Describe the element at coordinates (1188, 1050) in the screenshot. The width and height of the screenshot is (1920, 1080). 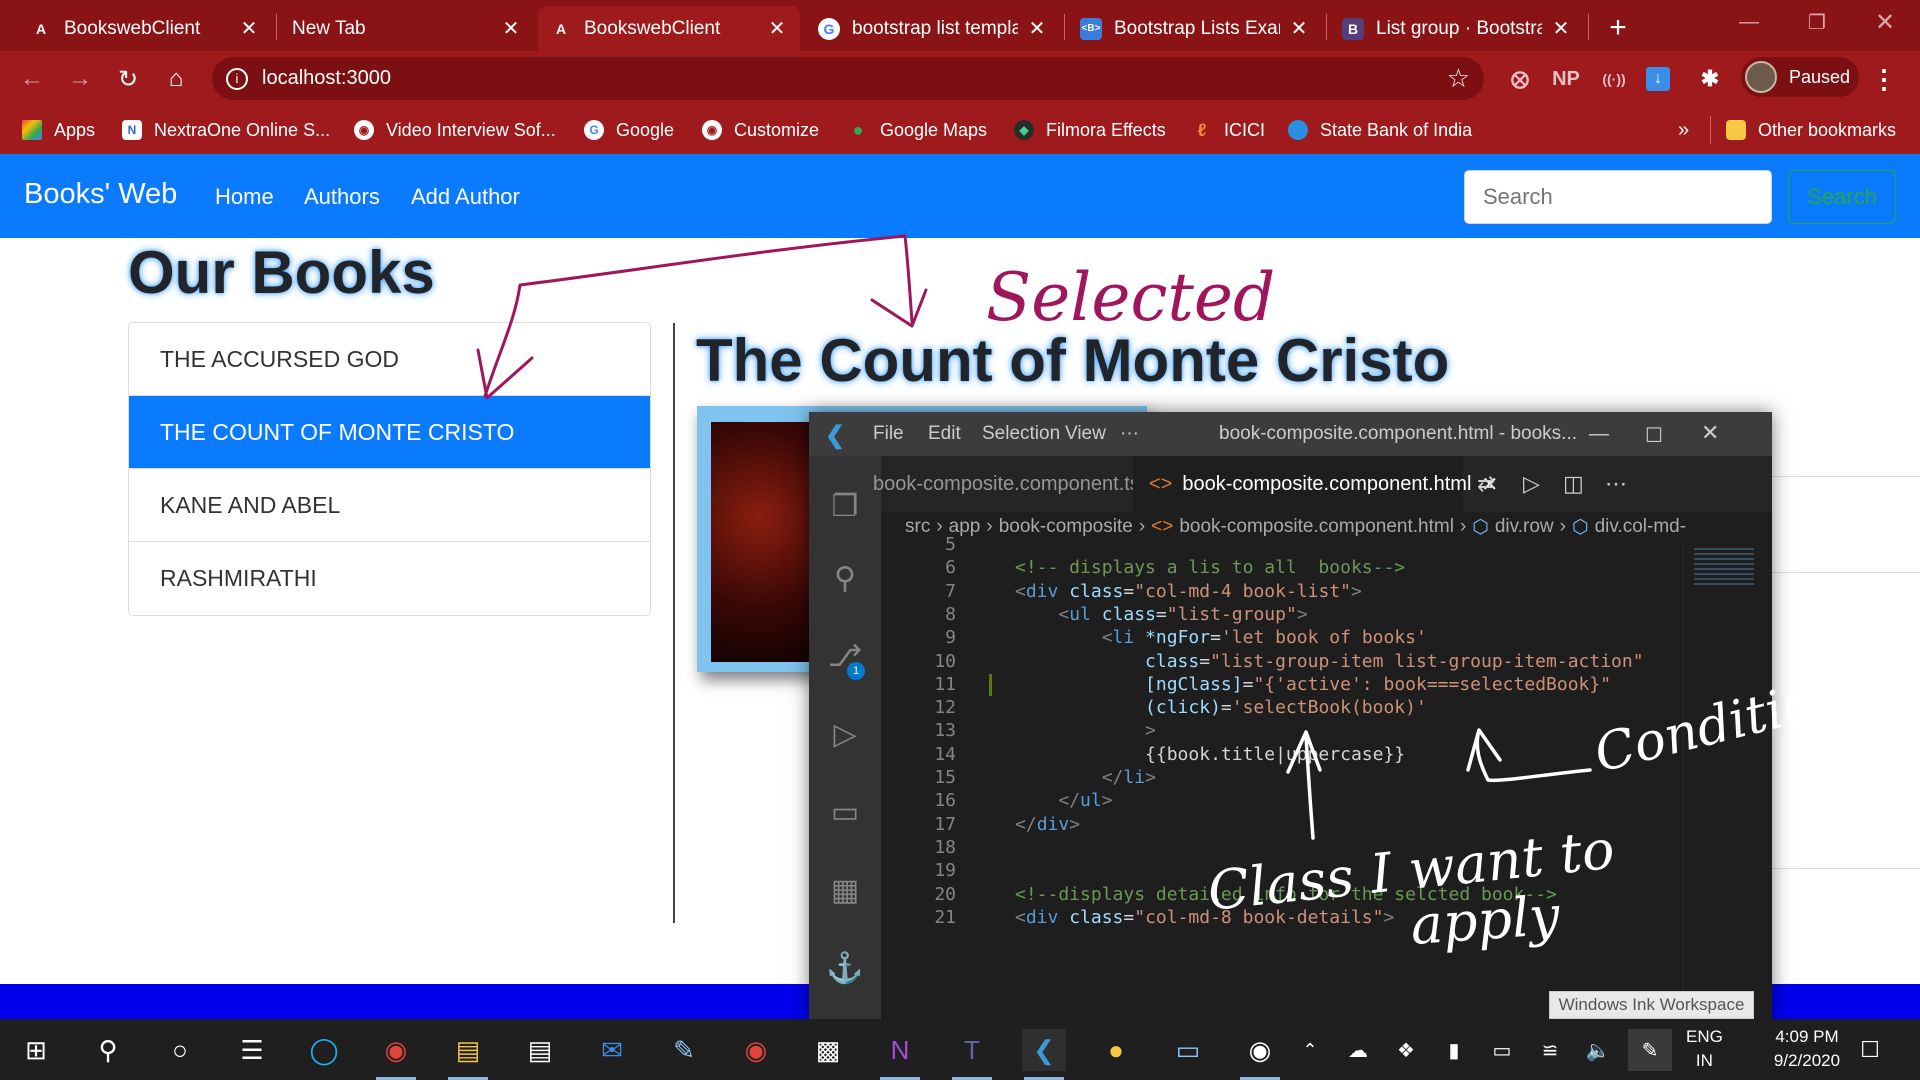
I see `snip-icon: ▭` at that location.